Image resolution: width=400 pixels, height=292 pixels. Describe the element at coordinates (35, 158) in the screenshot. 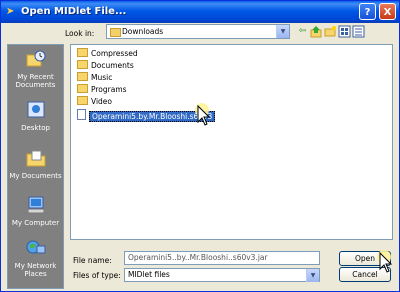

I see `my-documents-icon` at that location.